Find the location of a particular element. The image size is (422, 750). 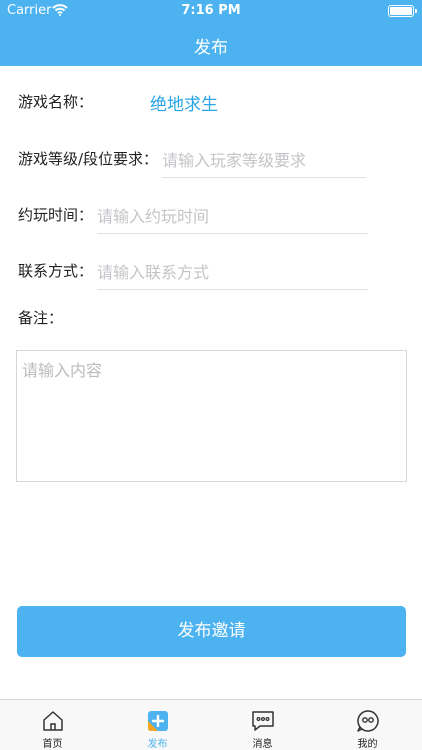

tab-publish: 发布 is located at coordinates (157, 725).